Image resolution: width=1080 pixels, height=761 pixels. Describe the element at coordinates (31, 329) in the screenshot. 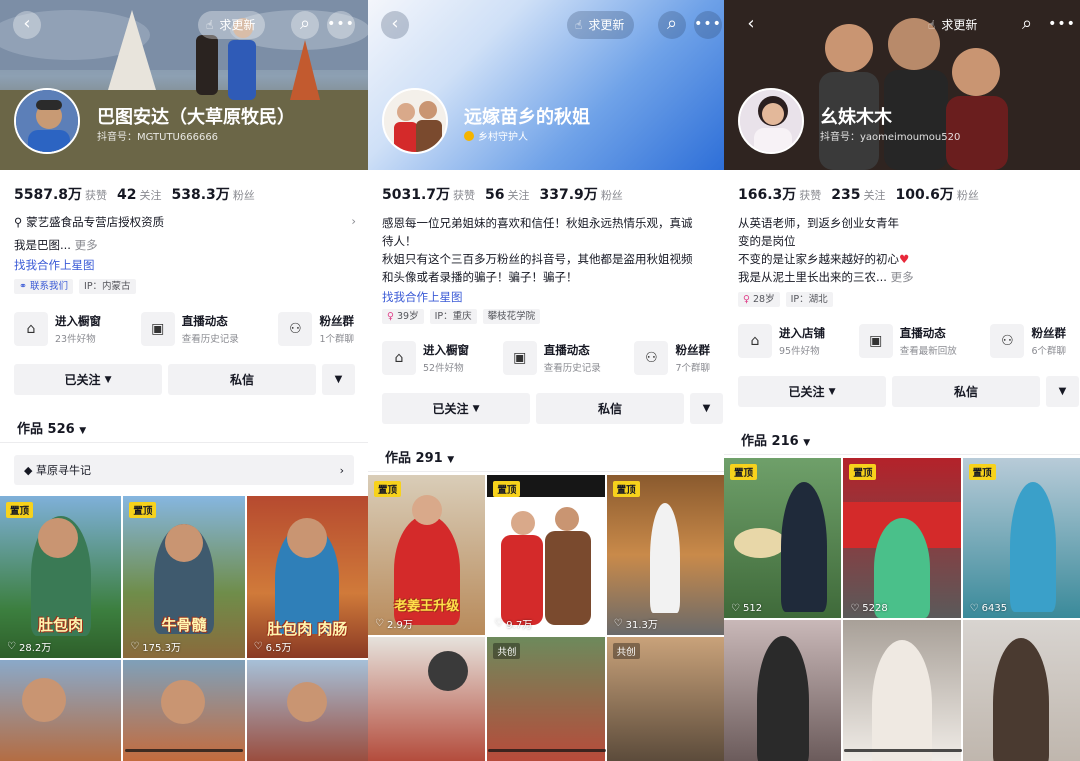

I see `shopping-bag-icon: ⌂` at that location.